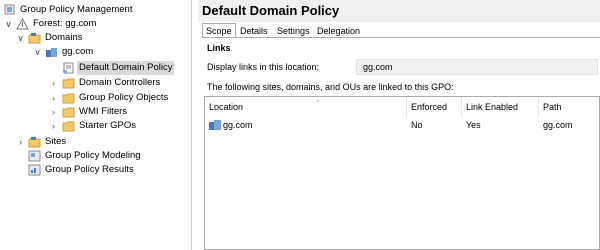 This screenshot has width=600, height=250. I want to click on tree-item-label: Group Policy Modeling, so click(93, 155).